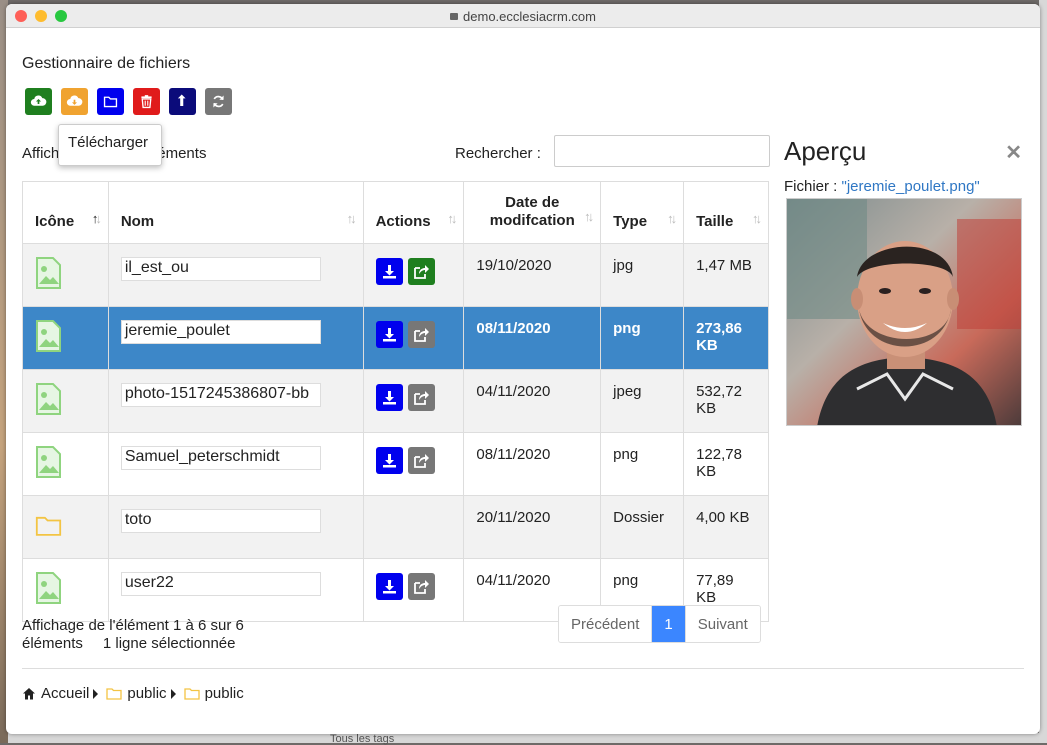 The image size is (1047, 745). Describe the element at coordinates (220, 521) in the screenshot. I see `rename-input: toto` at that location.